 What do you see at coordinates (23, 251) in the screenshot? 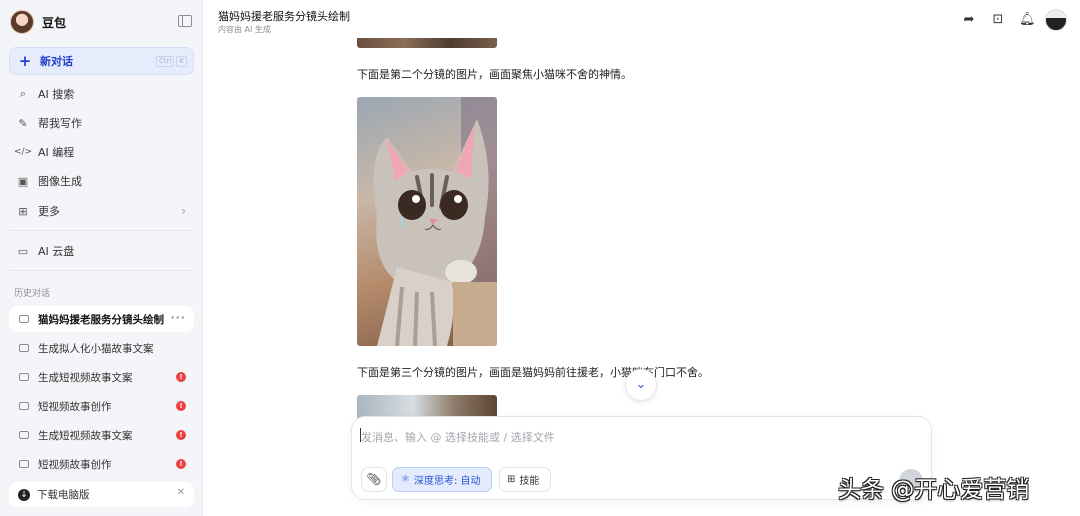
I see `folder-icon: ▭` at bounding box center [23, 251].